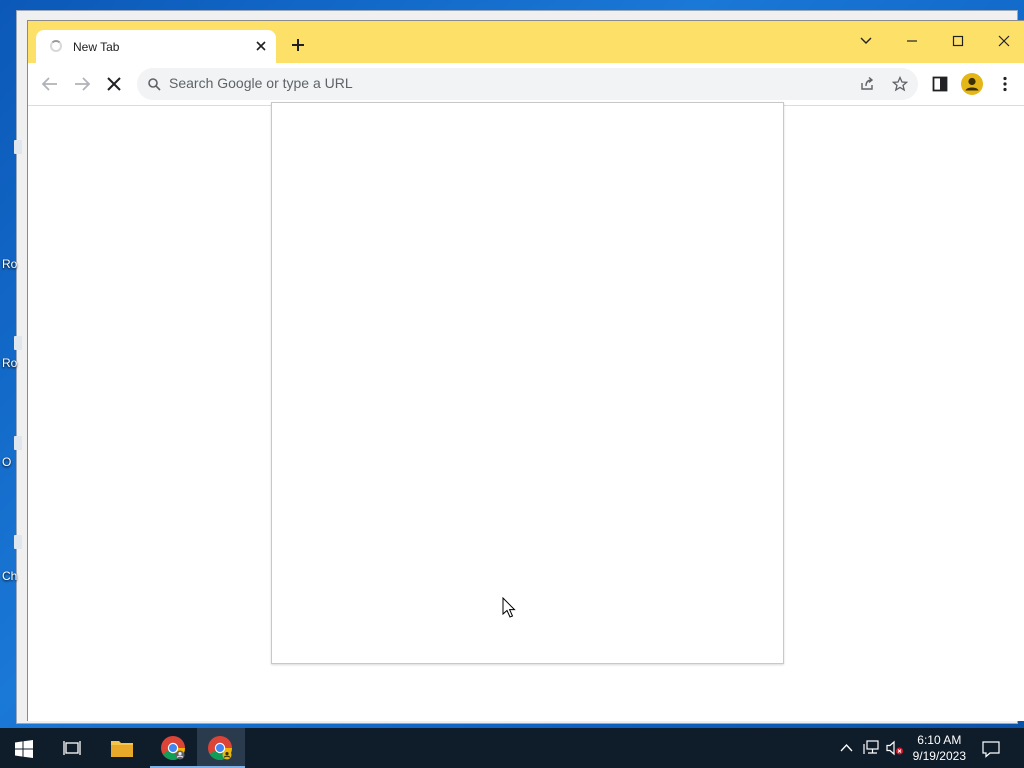 The height and width of the screenshot is (768, 1024). I want to click on arrow-right-icon, so click(83, 84).